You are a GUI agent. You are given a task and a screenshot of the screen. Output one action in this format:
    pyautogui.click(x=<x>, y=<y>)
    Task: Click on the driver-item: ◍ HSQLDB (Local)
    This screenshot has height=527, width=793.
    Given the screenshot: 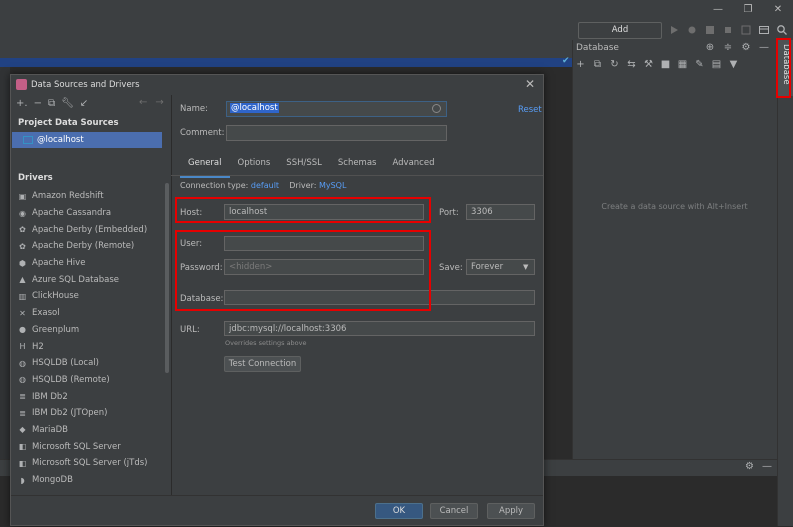 What is the action you would take?
    pyautogui.click(x=93, y=363)
    